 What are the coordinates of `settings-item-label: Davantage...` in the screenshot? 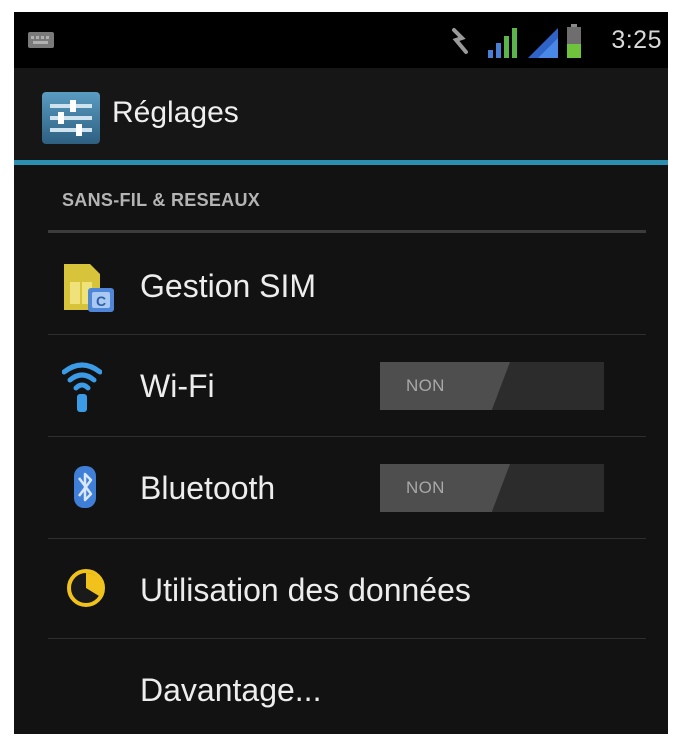 It's located at (231, 690).